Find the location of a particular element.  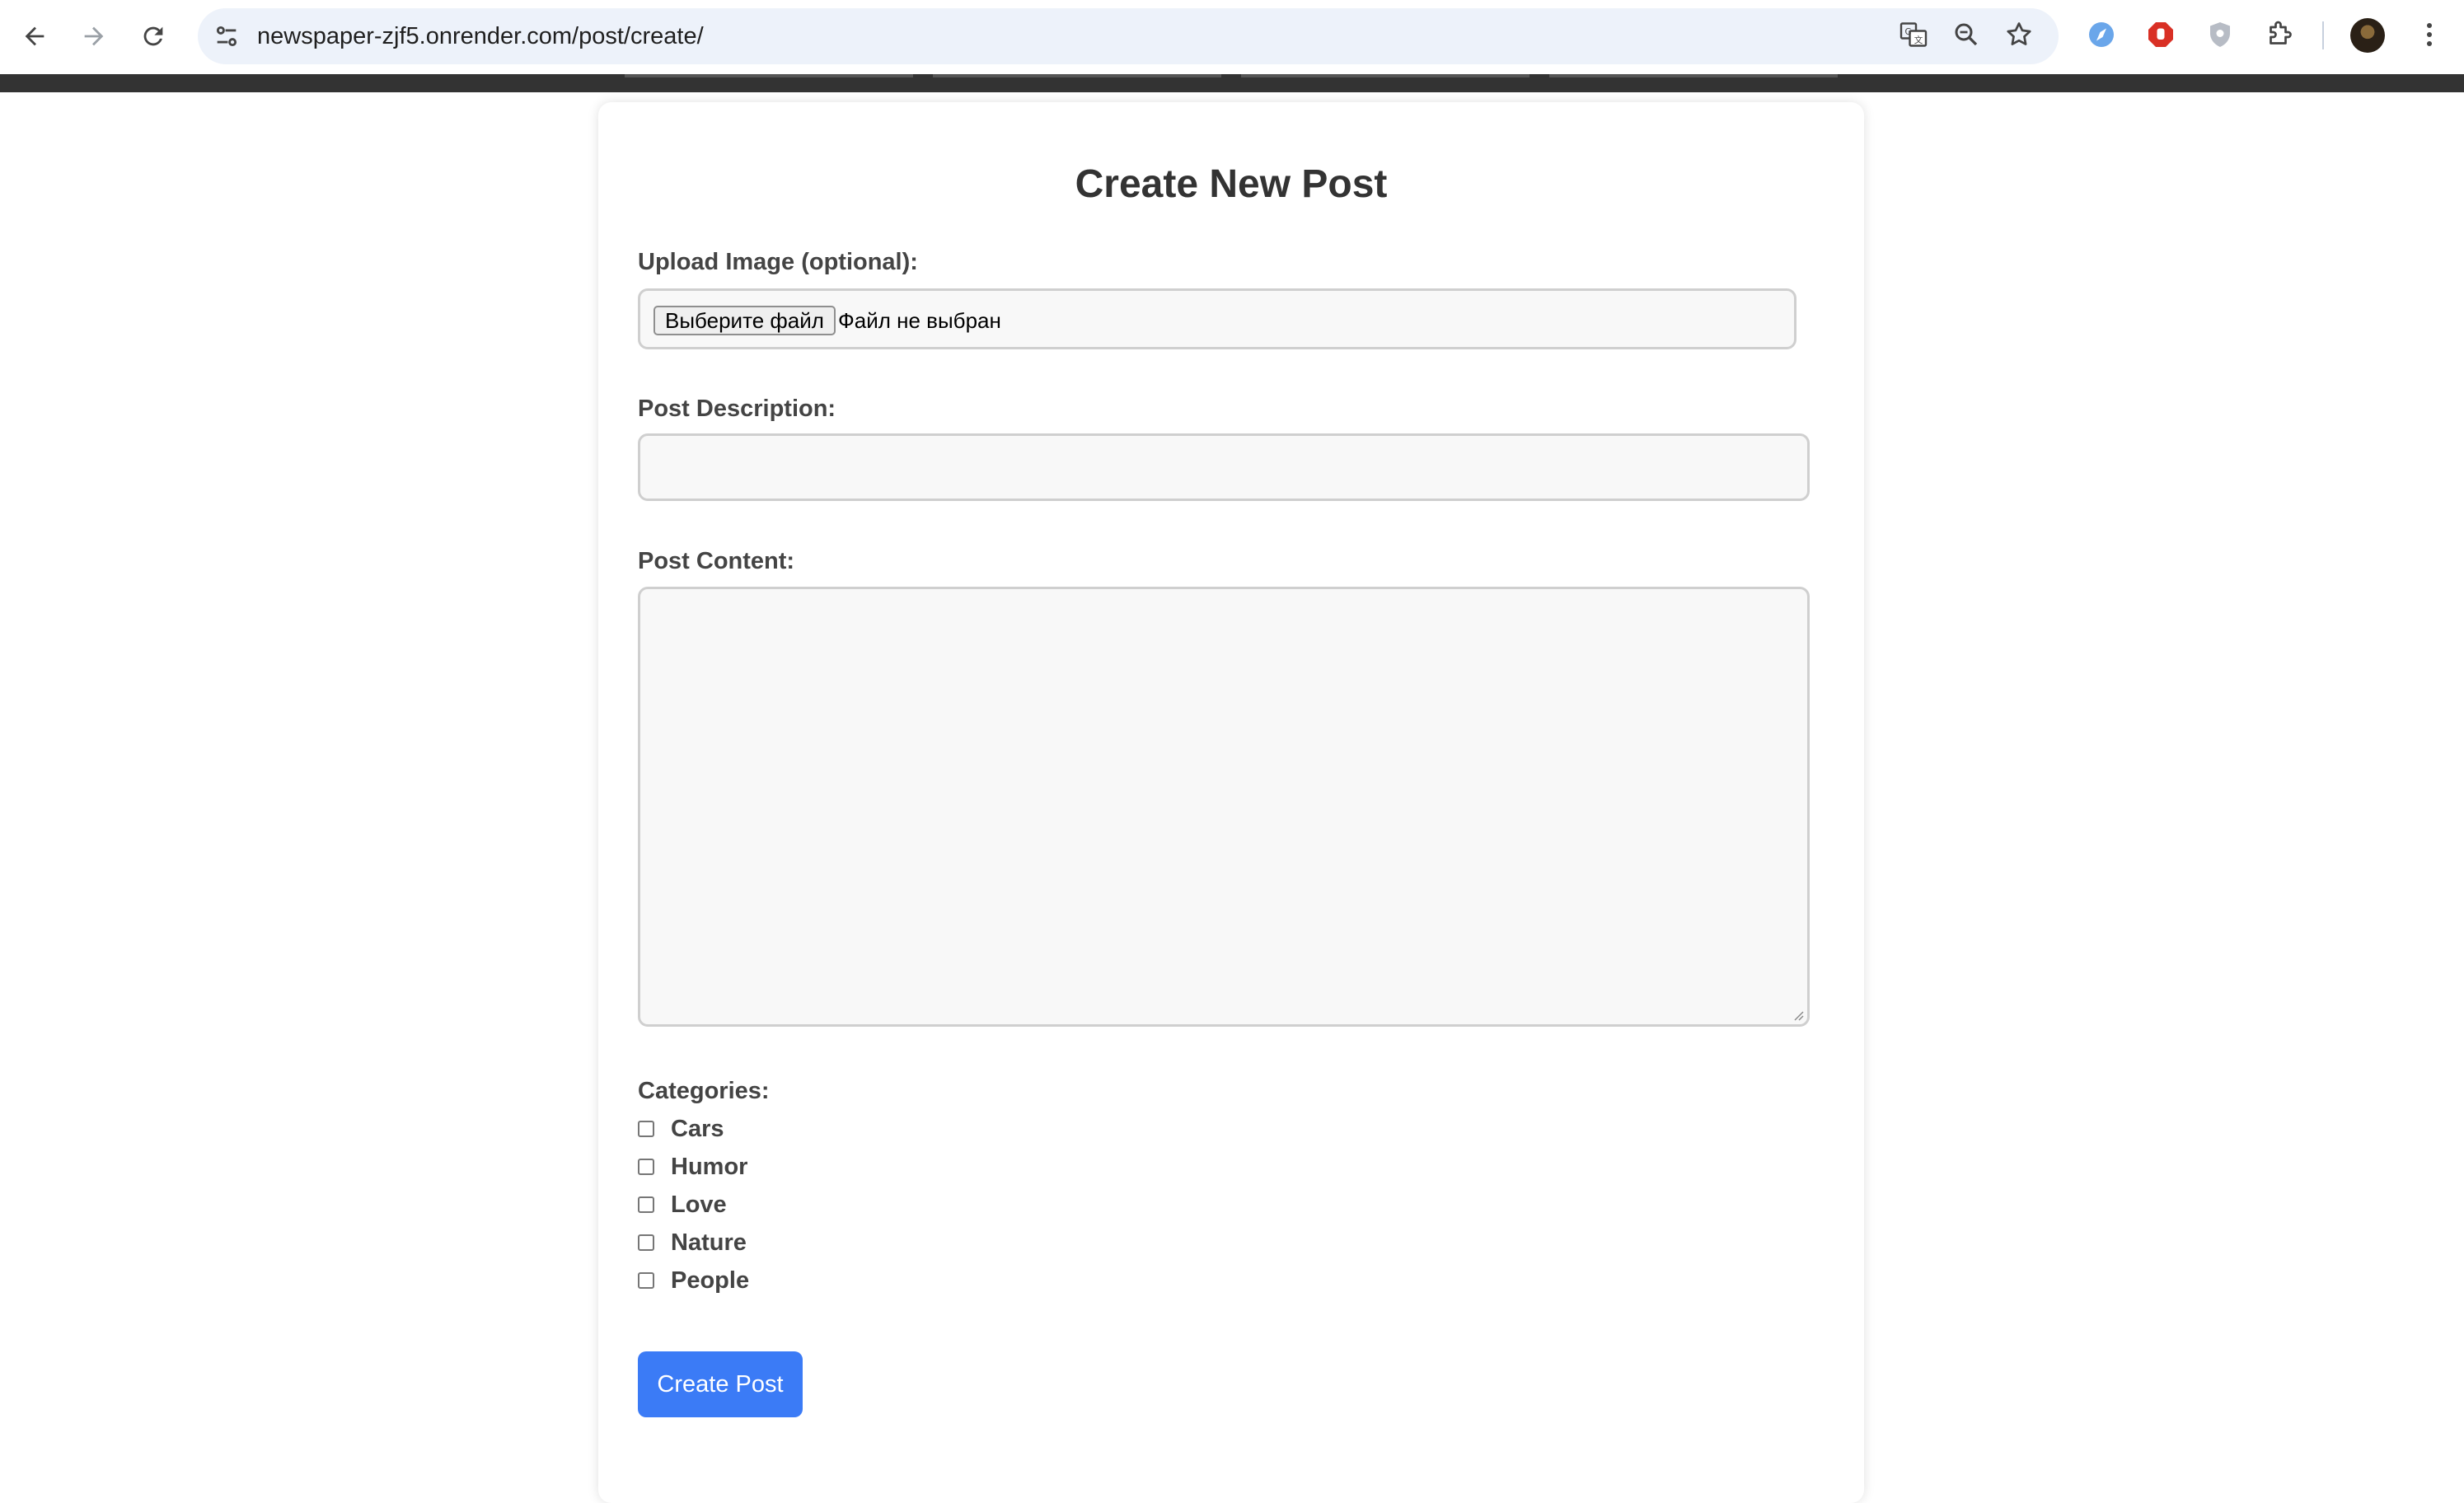

zoom-icon is located at coordinates (1967, 34).